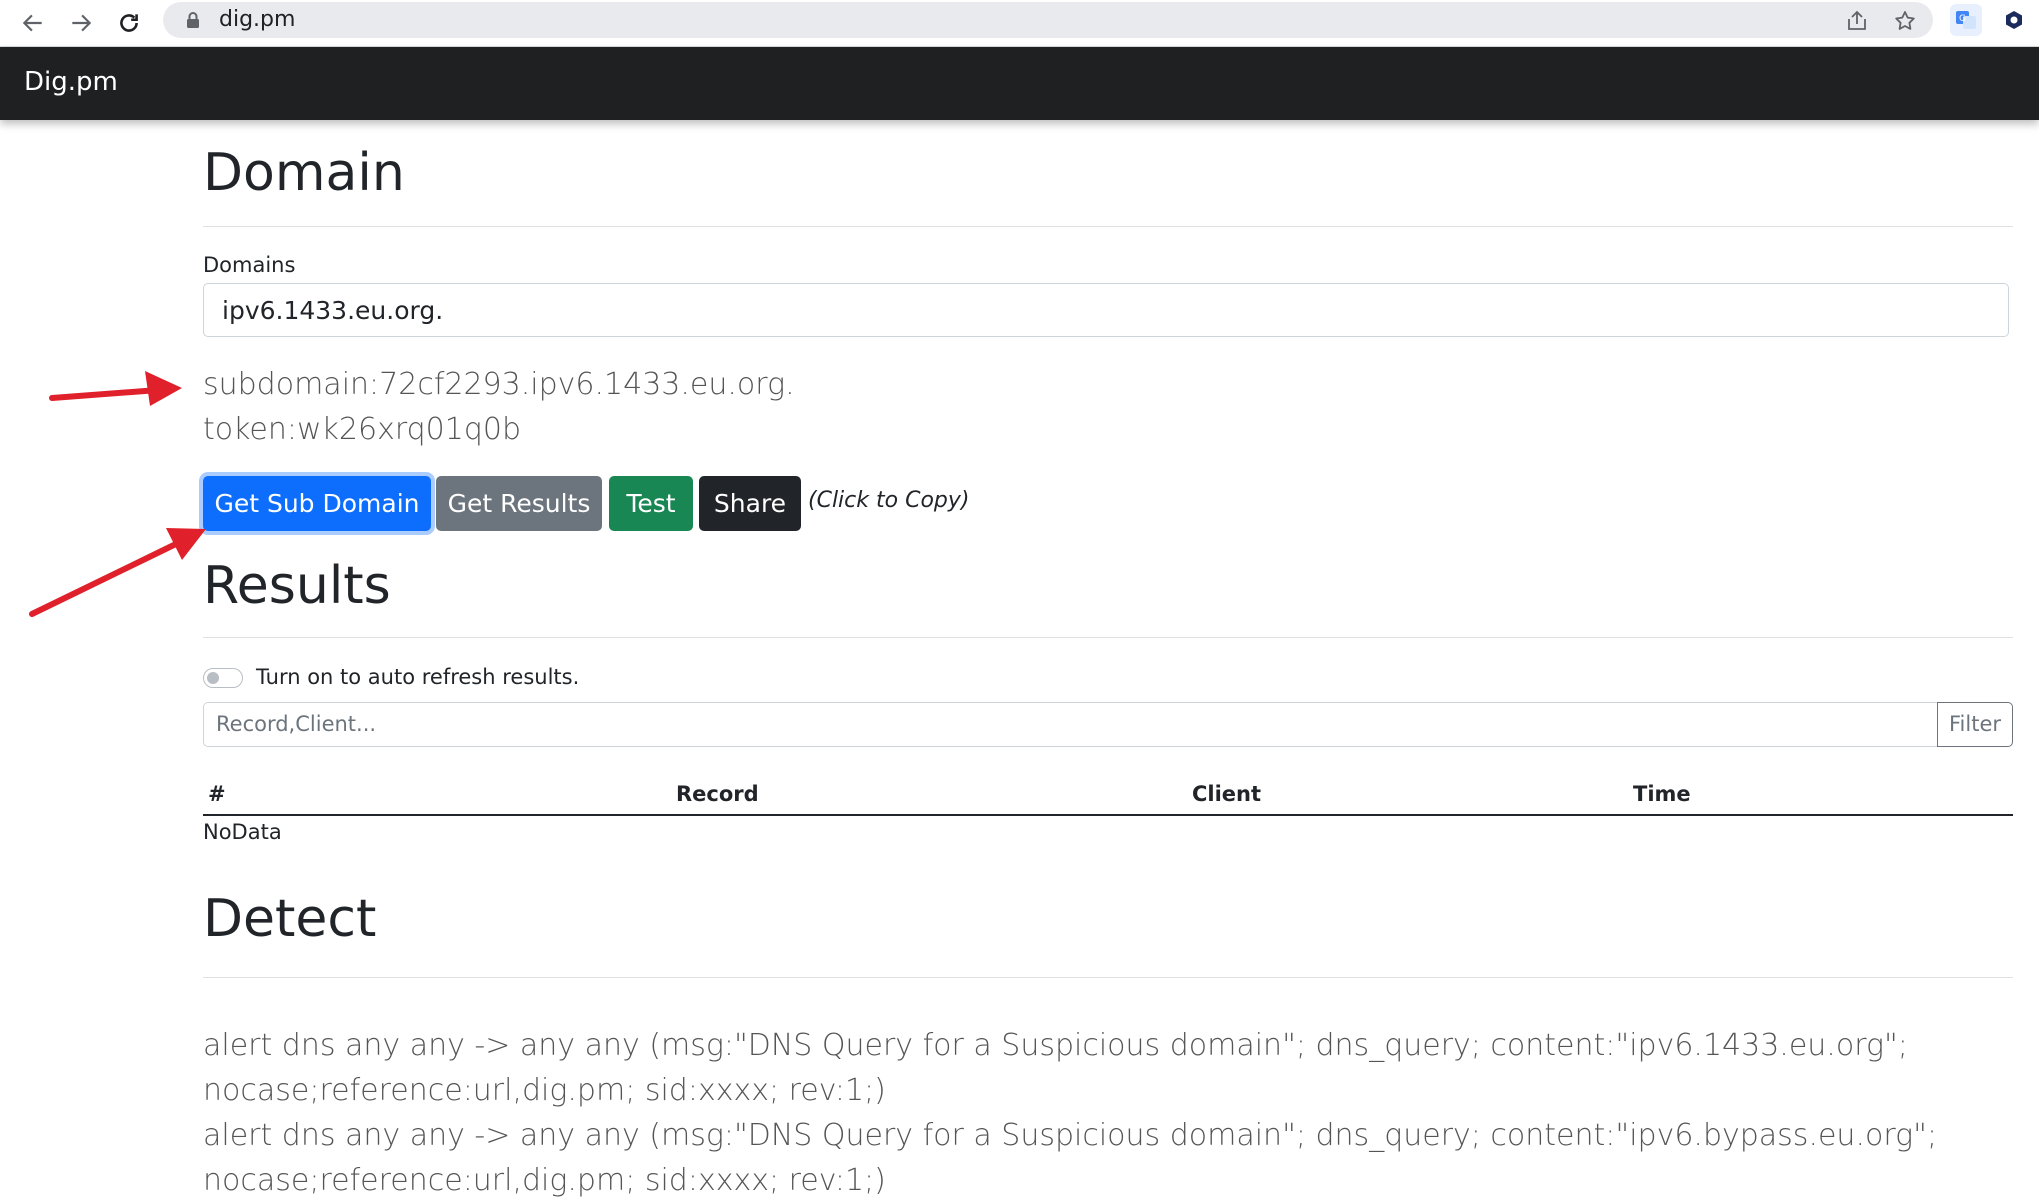 The image size is (2039, 1203). What do you see at coordinates (1108, 226) in the screenshot?
I see `domain-divider` at bounding box center [1108, 226].